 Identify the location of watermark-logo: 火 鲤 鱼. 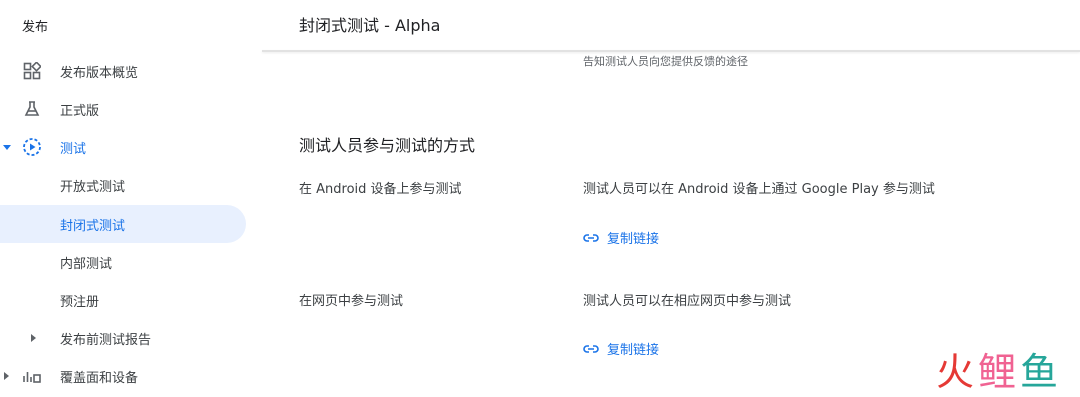
(997, 372).